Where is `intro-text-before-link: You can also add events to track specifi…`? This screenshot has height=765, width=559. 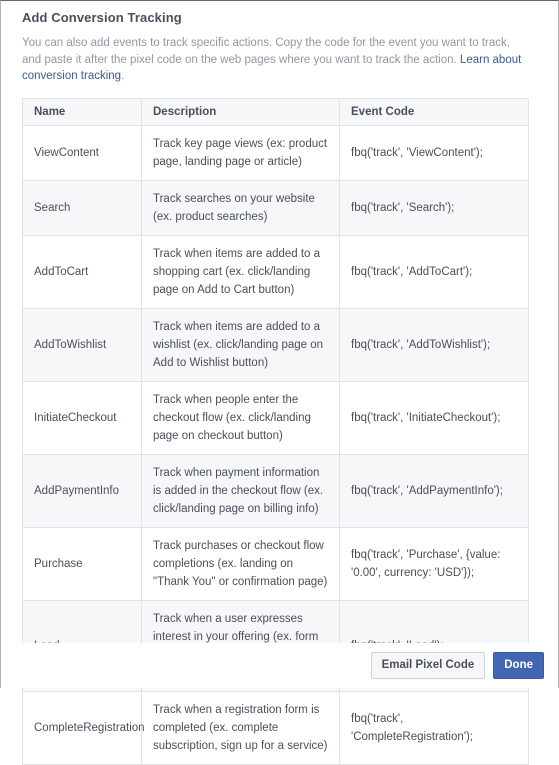 intro-text-before-link: You can also add events to track specifi… is located at coordinates (266, 51).